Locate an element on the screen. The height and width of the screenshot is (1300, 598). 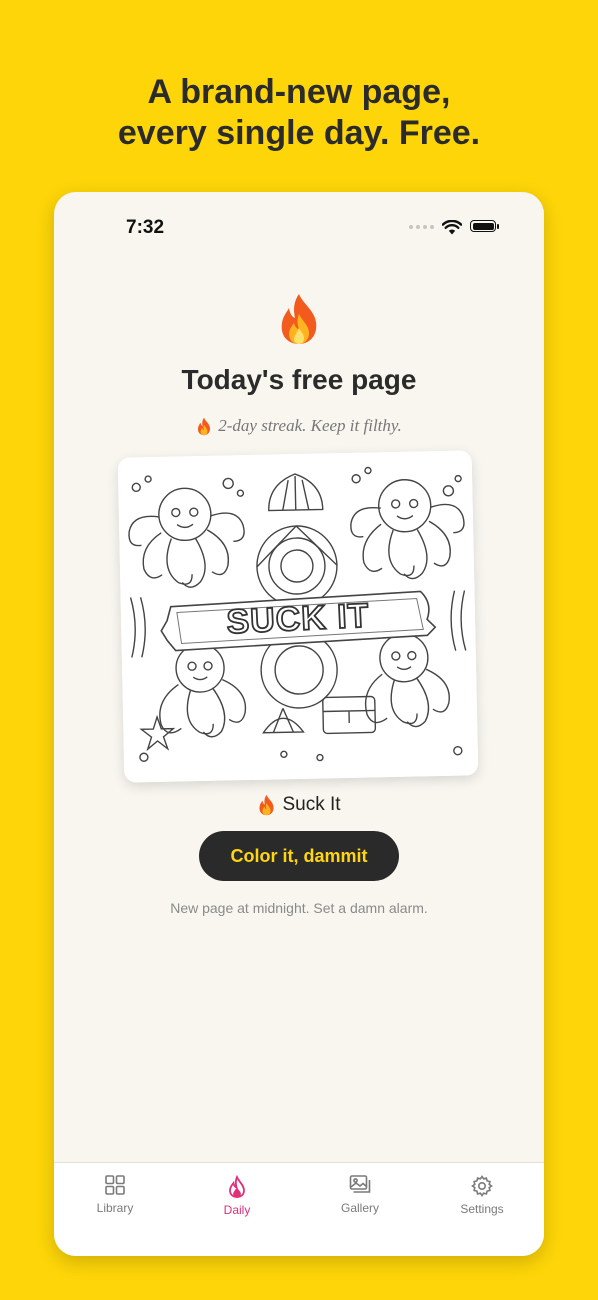
tab-settings-label: Settings is located at coordinates (482, 1209).